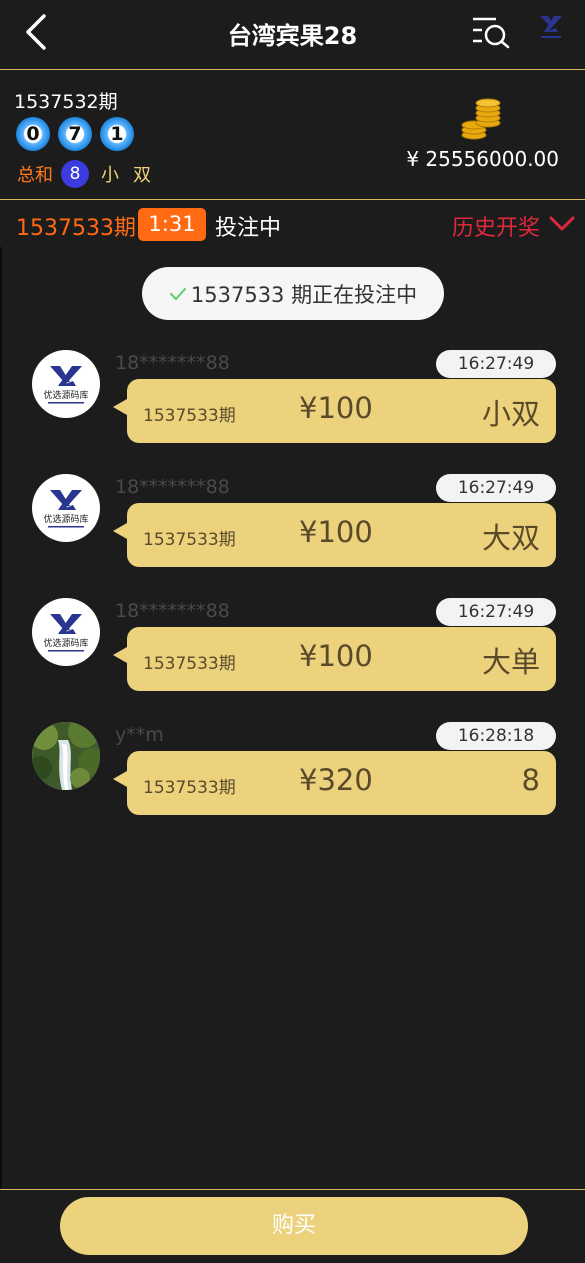  I want to click on bet-bubble: 1537533期 ¥100 小双, so click(334, 411).